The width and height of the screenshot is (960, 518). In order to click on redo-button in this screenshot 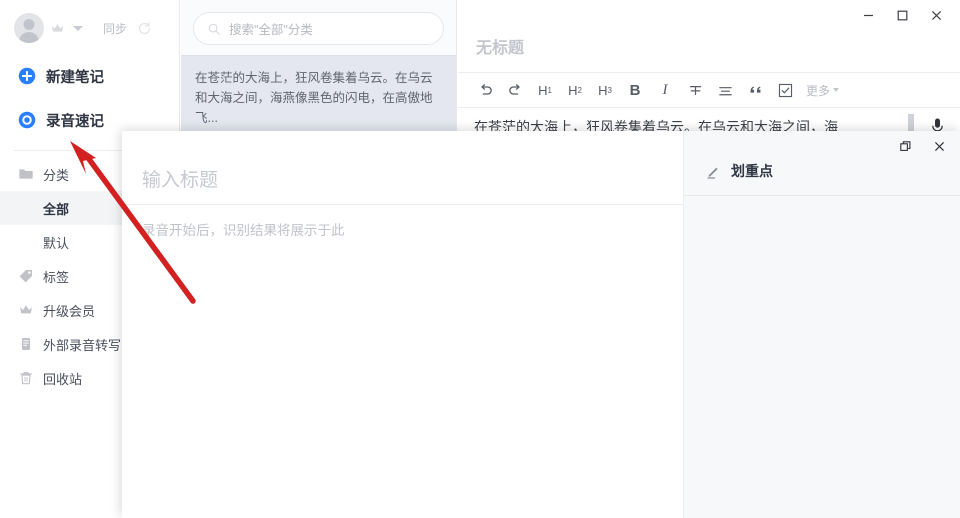, I will do `click(515, 90)`.